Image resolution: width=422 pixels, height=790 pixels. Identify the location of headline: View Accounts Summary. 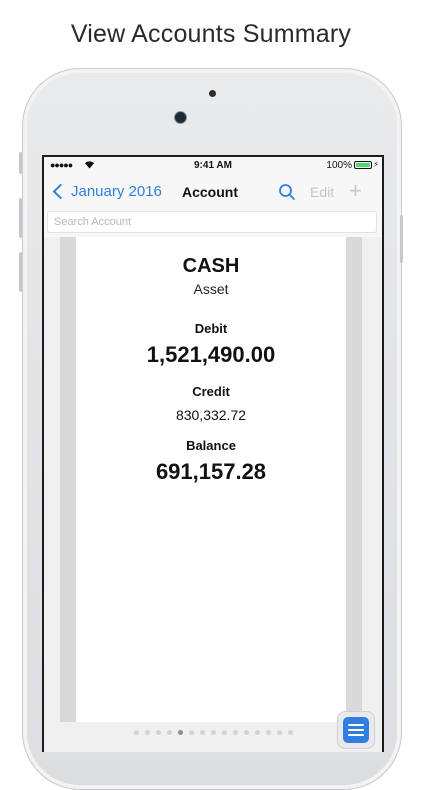
(211, 34).